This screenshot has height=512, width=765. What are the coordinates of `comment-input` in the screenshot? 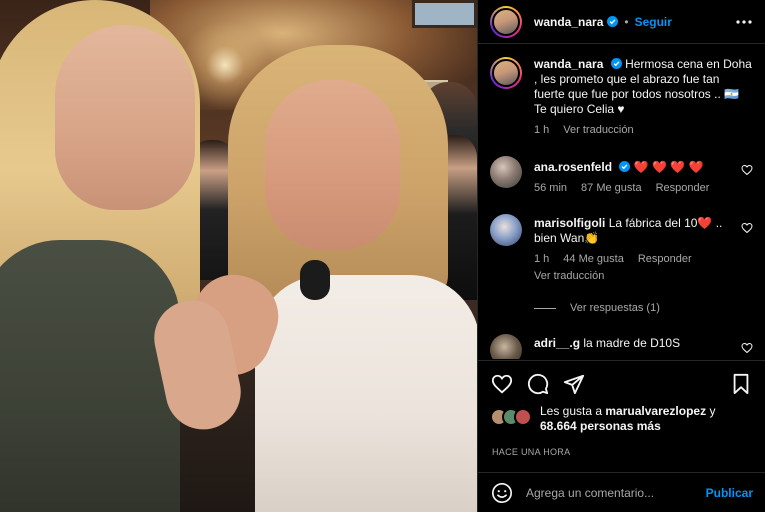 It's located at (616, 492).